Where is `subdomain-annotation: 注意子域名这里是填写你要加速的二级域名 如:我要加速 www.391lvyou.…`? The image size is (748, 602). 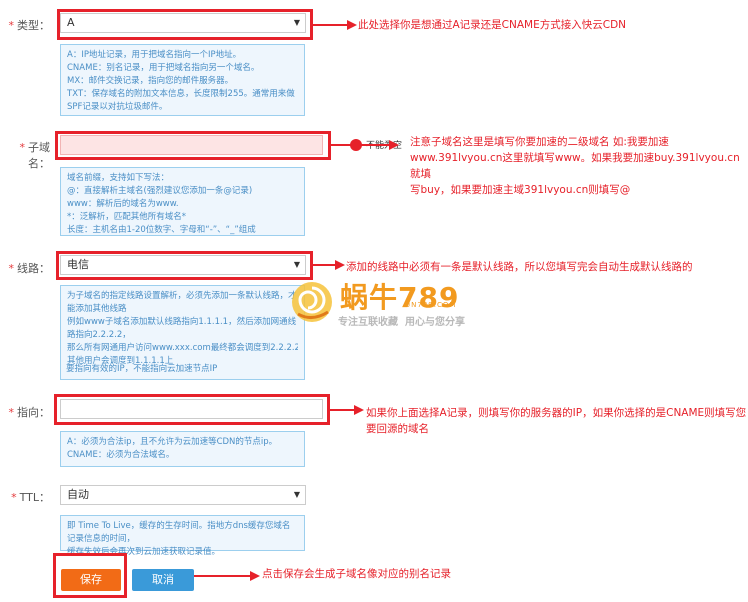
subdomain-annotation: 注意子域名这里是填写你要加速的二级域名 如:我要加速 www.391lvyou.… is located at coordinates (577, 166).